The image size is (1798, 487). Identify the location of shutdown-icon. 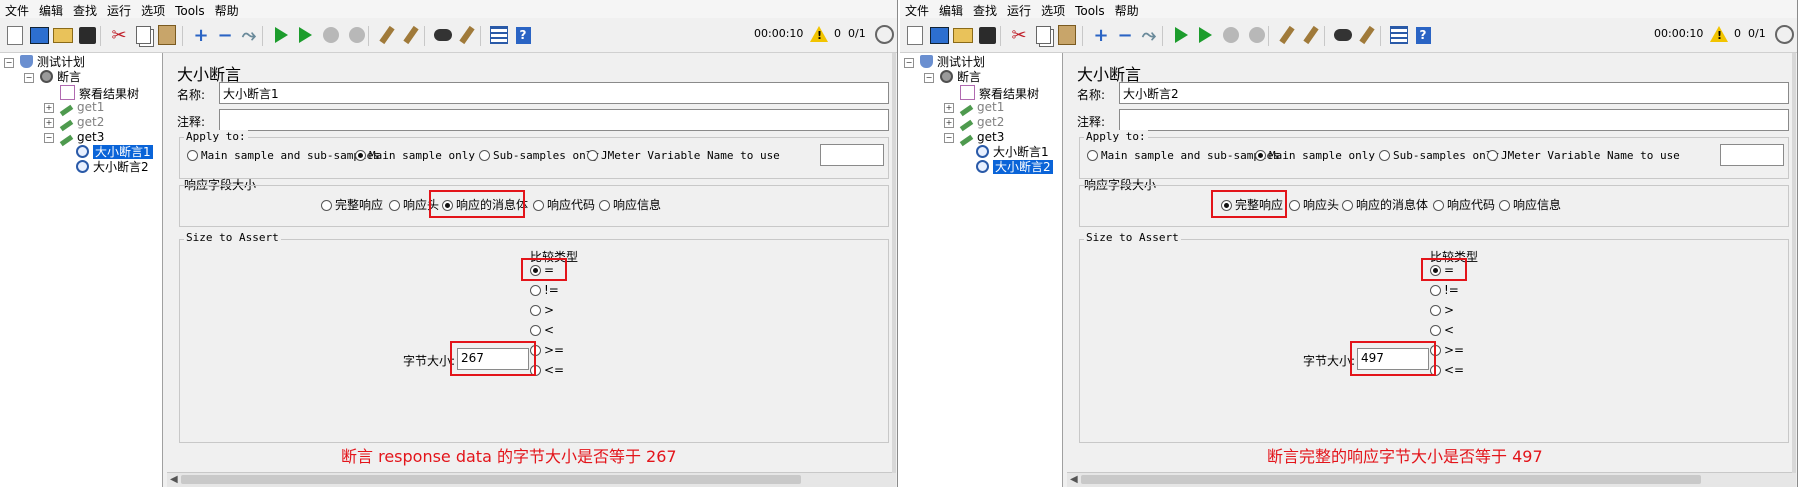
(1257, 35).